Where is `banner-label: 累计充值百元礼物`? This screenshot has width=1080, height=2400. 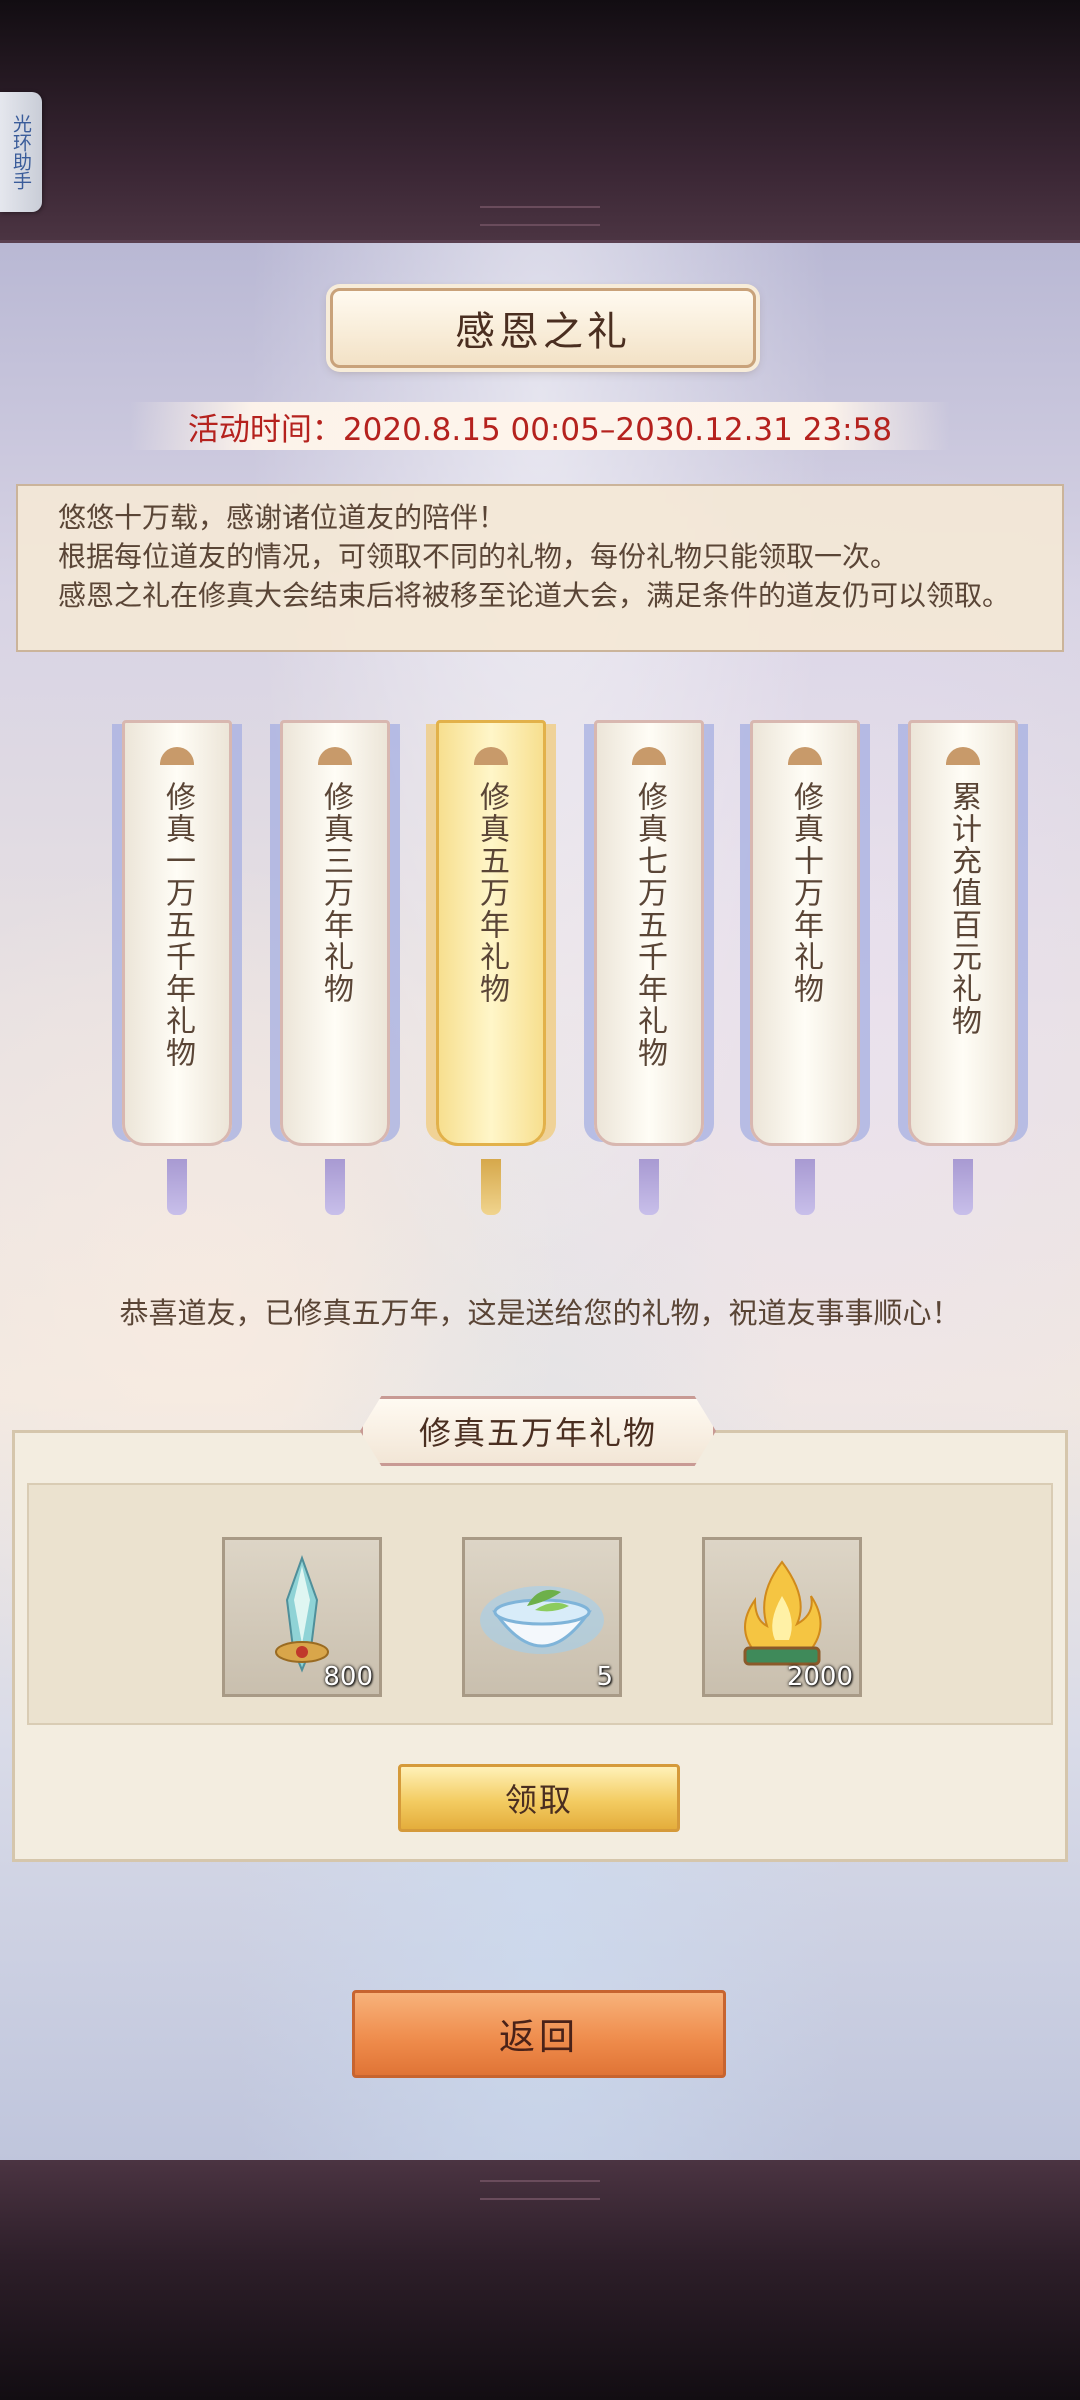 banner-label: 累计充值百元礼物 is located at coordinates (963, 909).